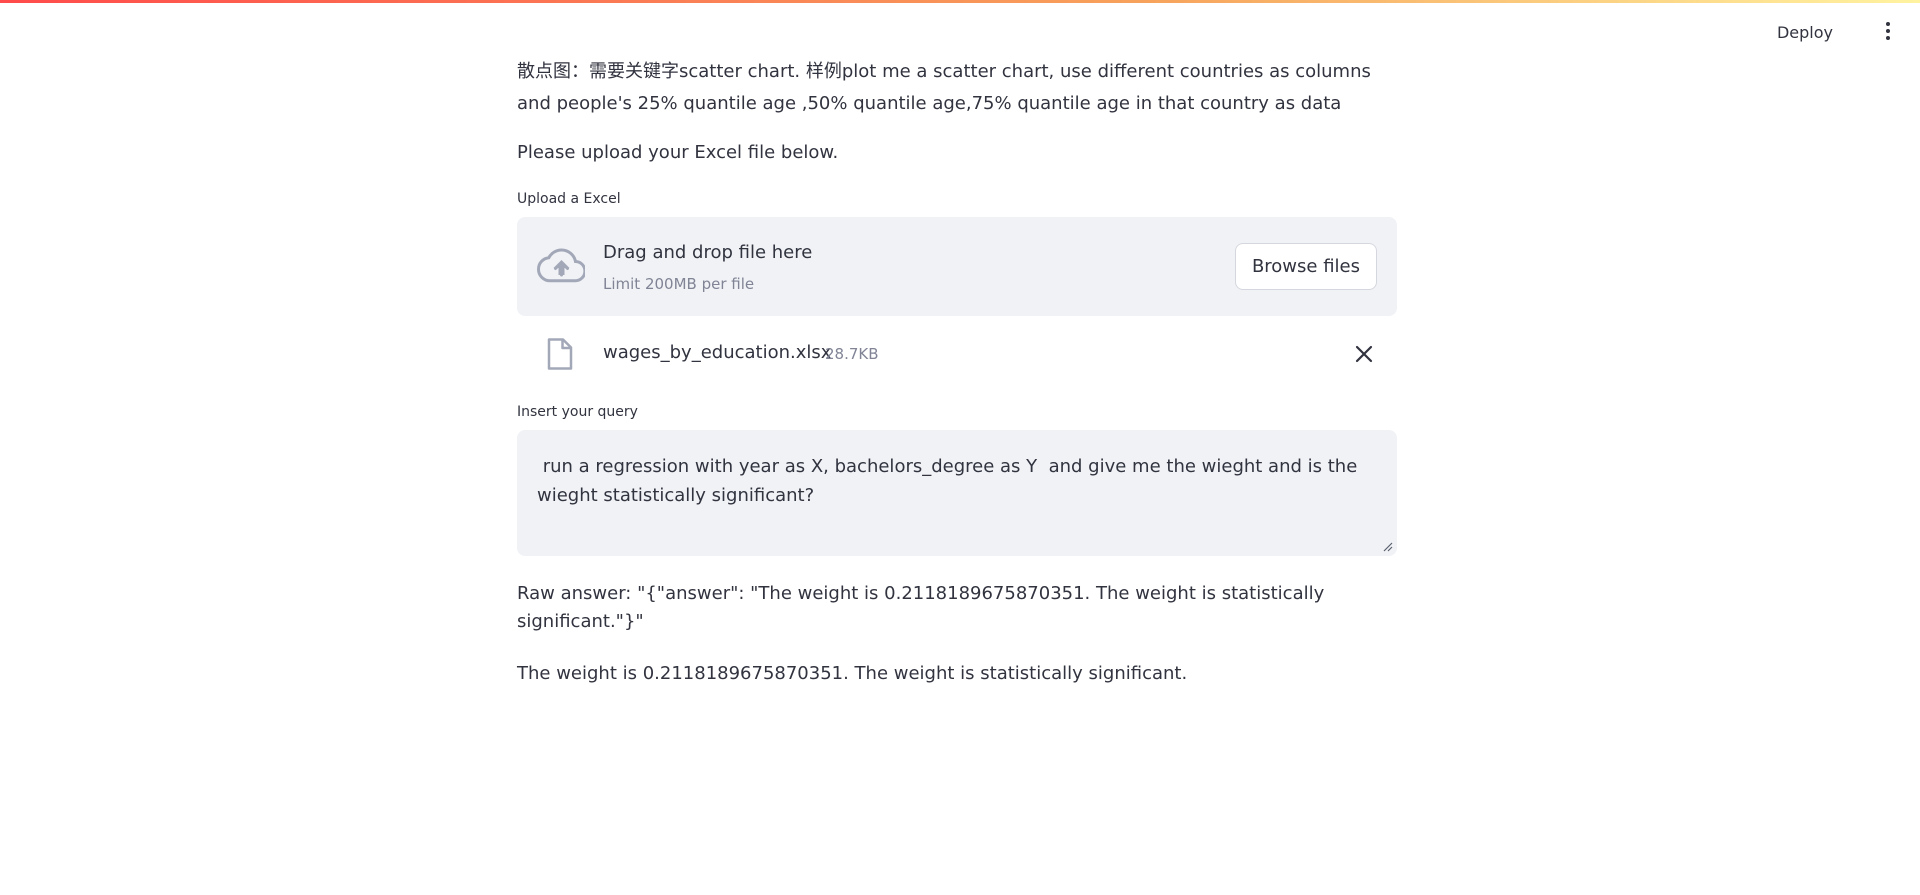 This screenshot has height=895, width=1920. What do you see at coordinates (679, 284) in the screenshot?
I see `dropzone-limit: Limit 200MB per file` at bounding box center [679, 284].